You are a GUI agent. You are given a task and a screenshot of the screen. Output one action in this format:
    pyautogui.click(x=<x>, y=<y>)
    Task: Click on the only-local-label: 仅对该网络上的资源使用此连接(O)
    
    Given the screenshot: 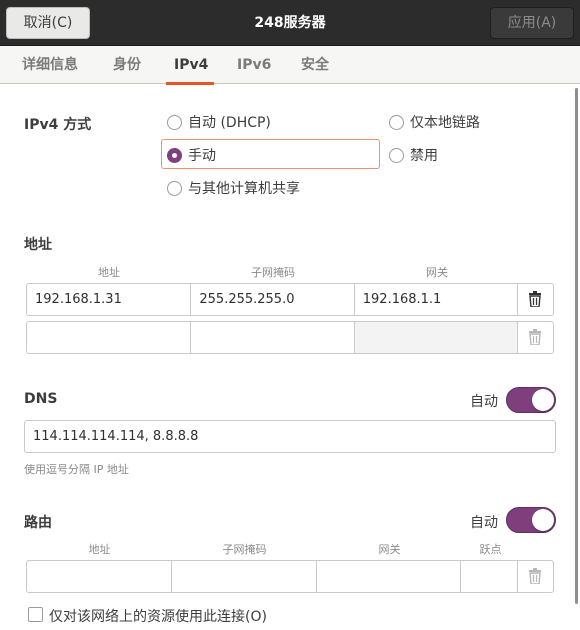 What is the action you would take?
    pyautogui.click(x=158, y=616)
    